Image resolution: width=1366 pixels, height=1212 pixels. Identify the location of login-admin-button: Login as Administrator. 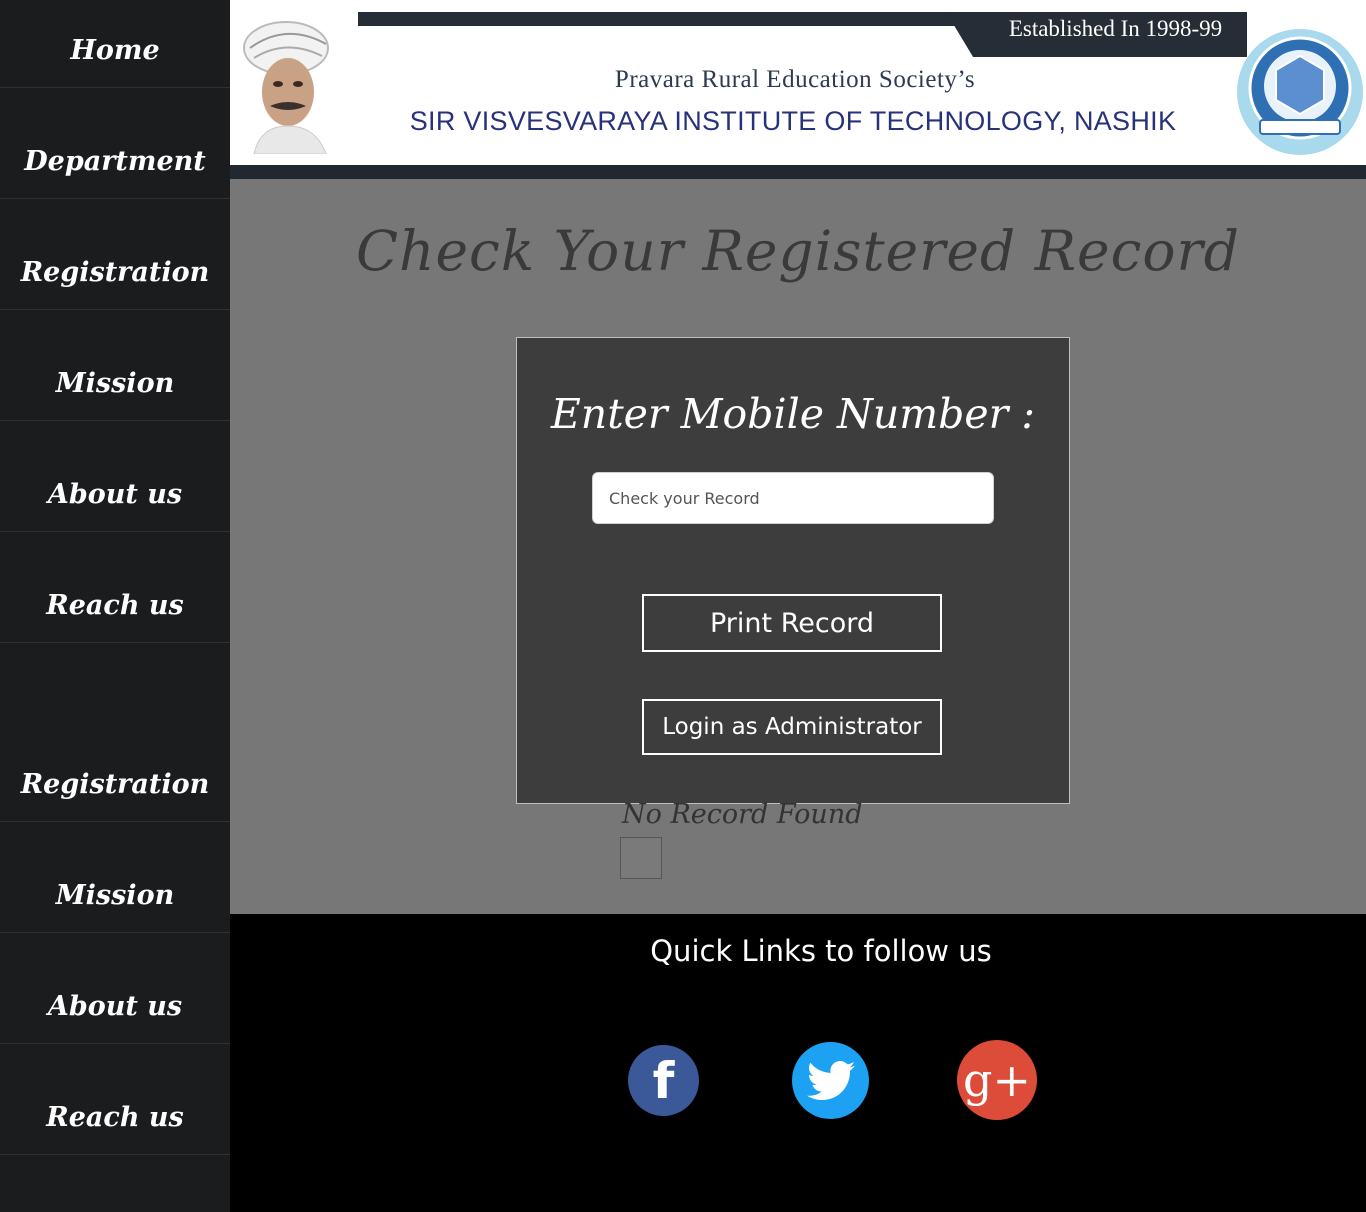
(792, 727).